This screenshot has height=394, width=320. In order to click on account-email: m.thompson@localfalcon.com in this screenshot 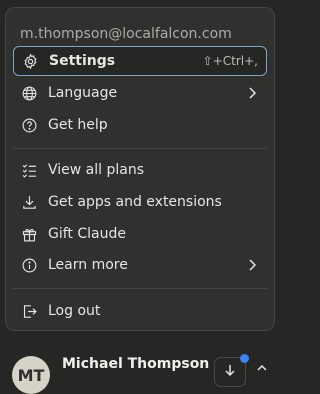, I will do `click(126, 34)`.